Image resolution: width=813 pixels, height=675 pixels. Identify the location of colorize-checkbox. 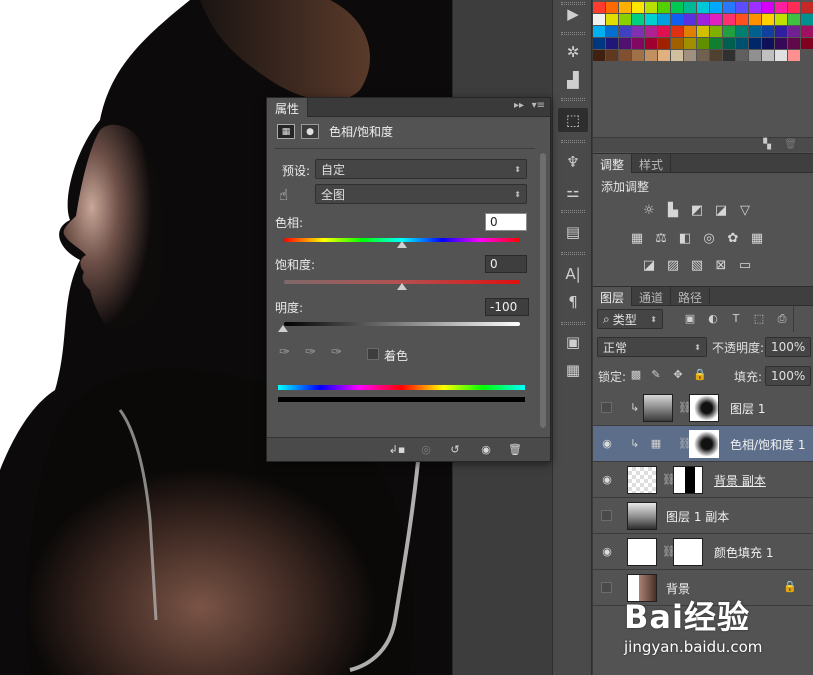
(373, 354).